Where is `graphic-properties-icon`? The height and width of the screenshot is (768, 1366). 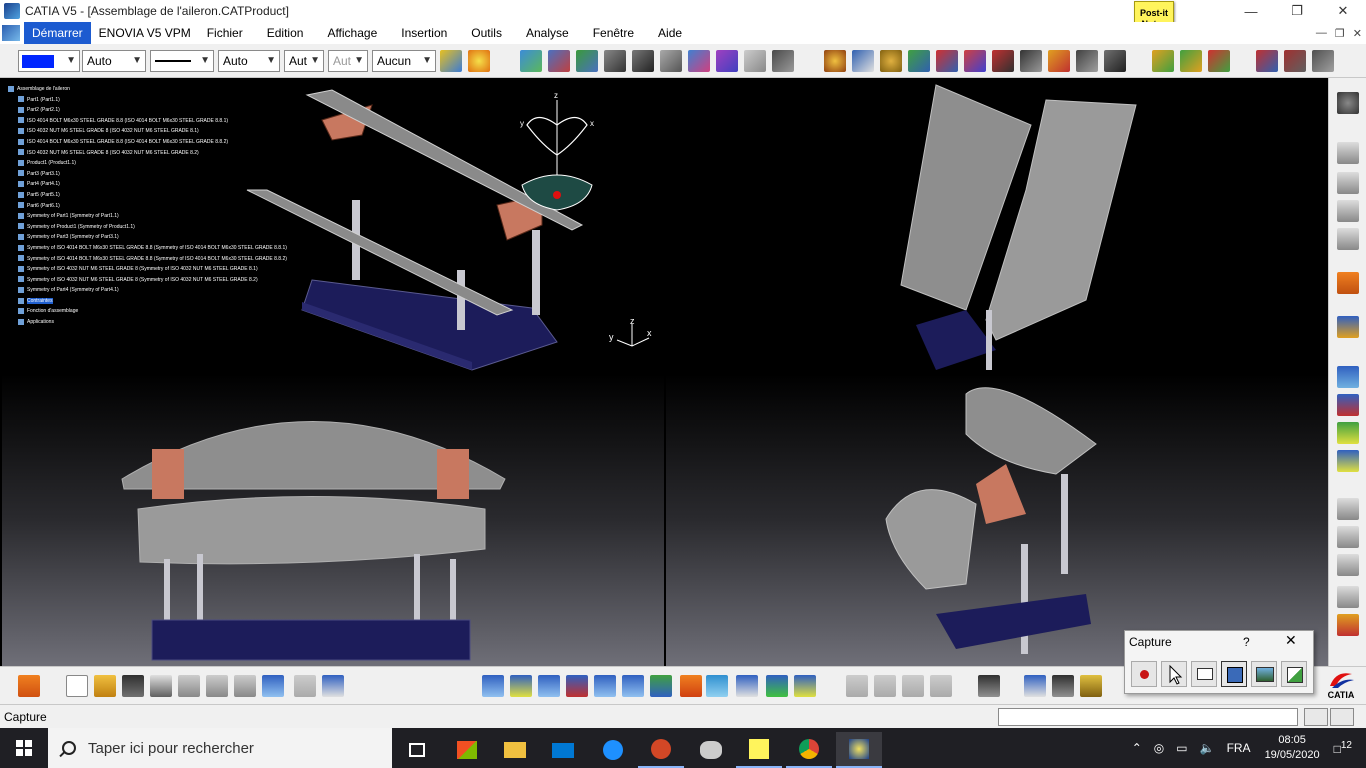
graphic-properties-icon is located at coordinates (479, 61).